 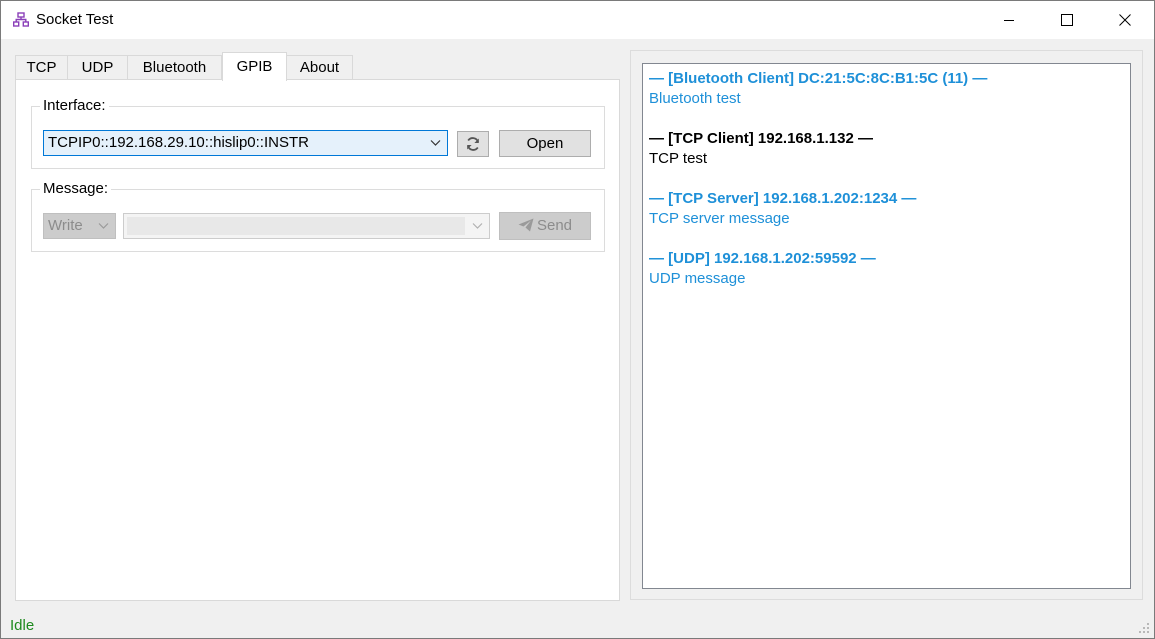 I want to click on tab-tcp: TCP, so click(x=41, y=68).